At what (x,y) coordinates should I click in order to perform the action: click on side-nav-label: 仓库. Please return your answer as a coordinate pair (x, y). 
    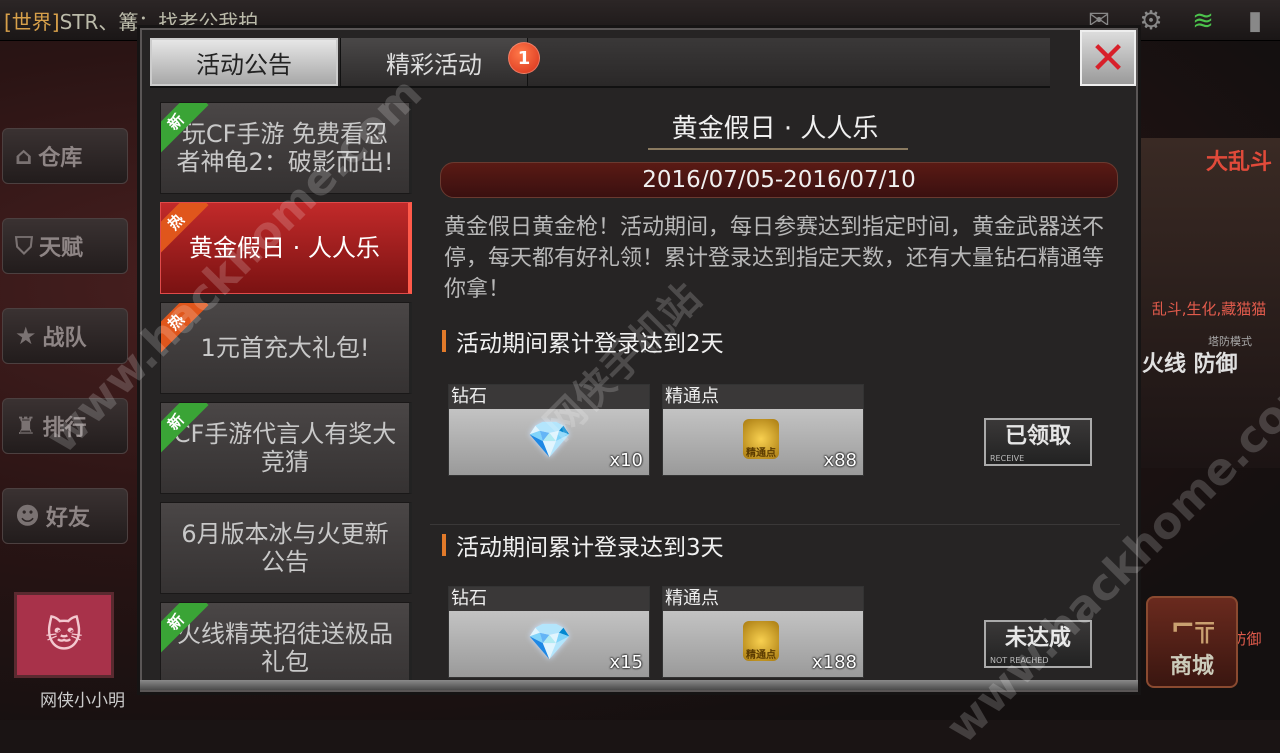
    Looking at the image, I should click on (60, 158).